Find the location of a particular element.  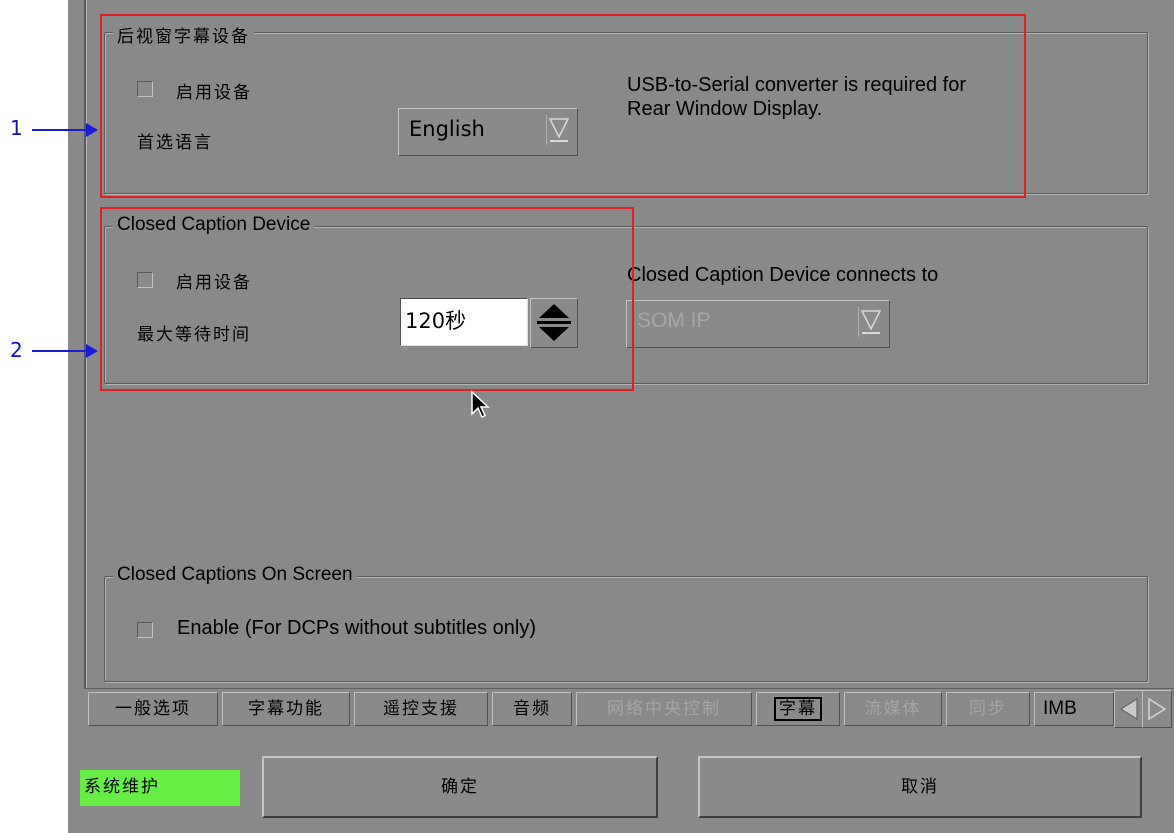

tab-subtitles-label: 字幕 is located at coordinates (798, 709).